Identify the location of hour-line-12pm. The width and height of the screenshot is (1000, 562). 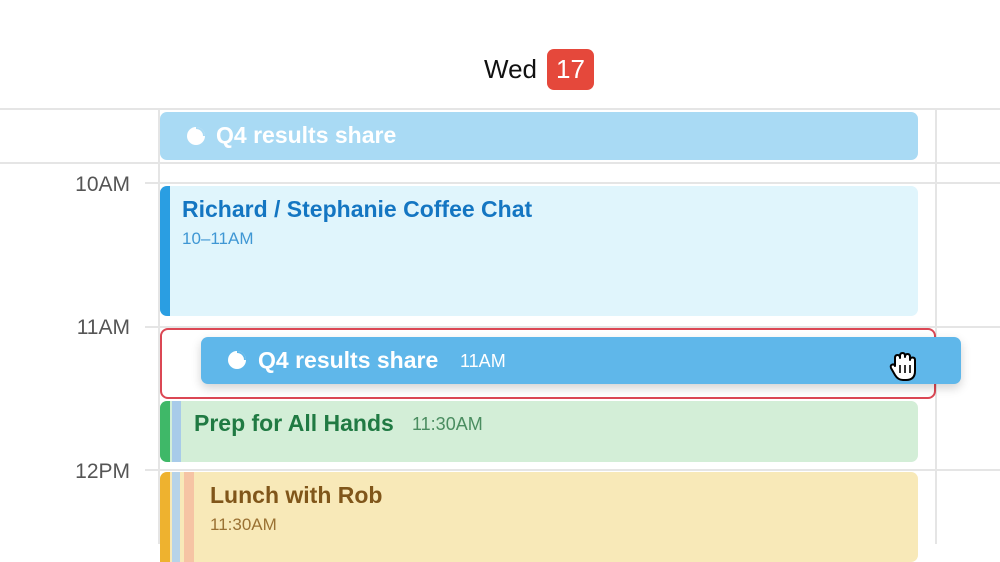
(572, 470).